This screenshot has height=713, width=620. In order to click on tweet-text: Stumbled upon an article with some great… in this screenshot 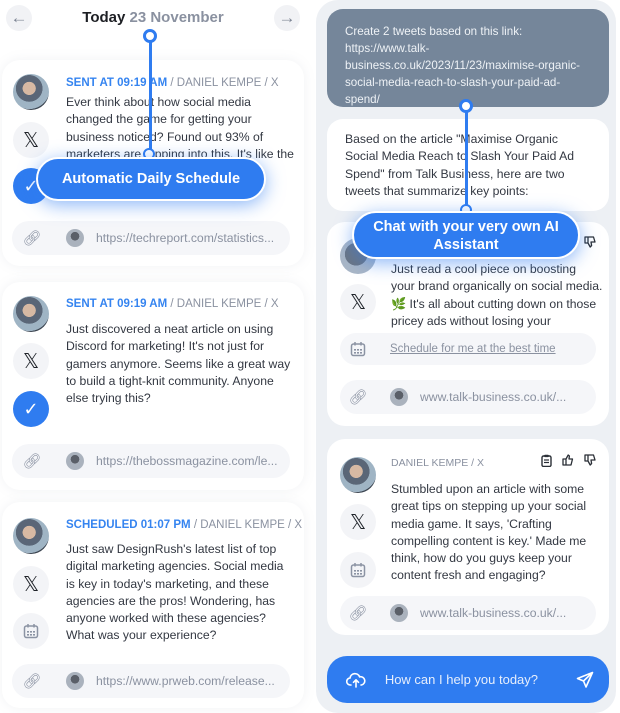, I will do `click(489, 532)`.